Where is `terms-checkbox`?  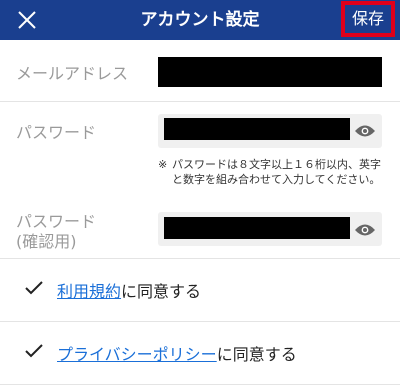 terms-checkbox is located at coordinates (34, 288).